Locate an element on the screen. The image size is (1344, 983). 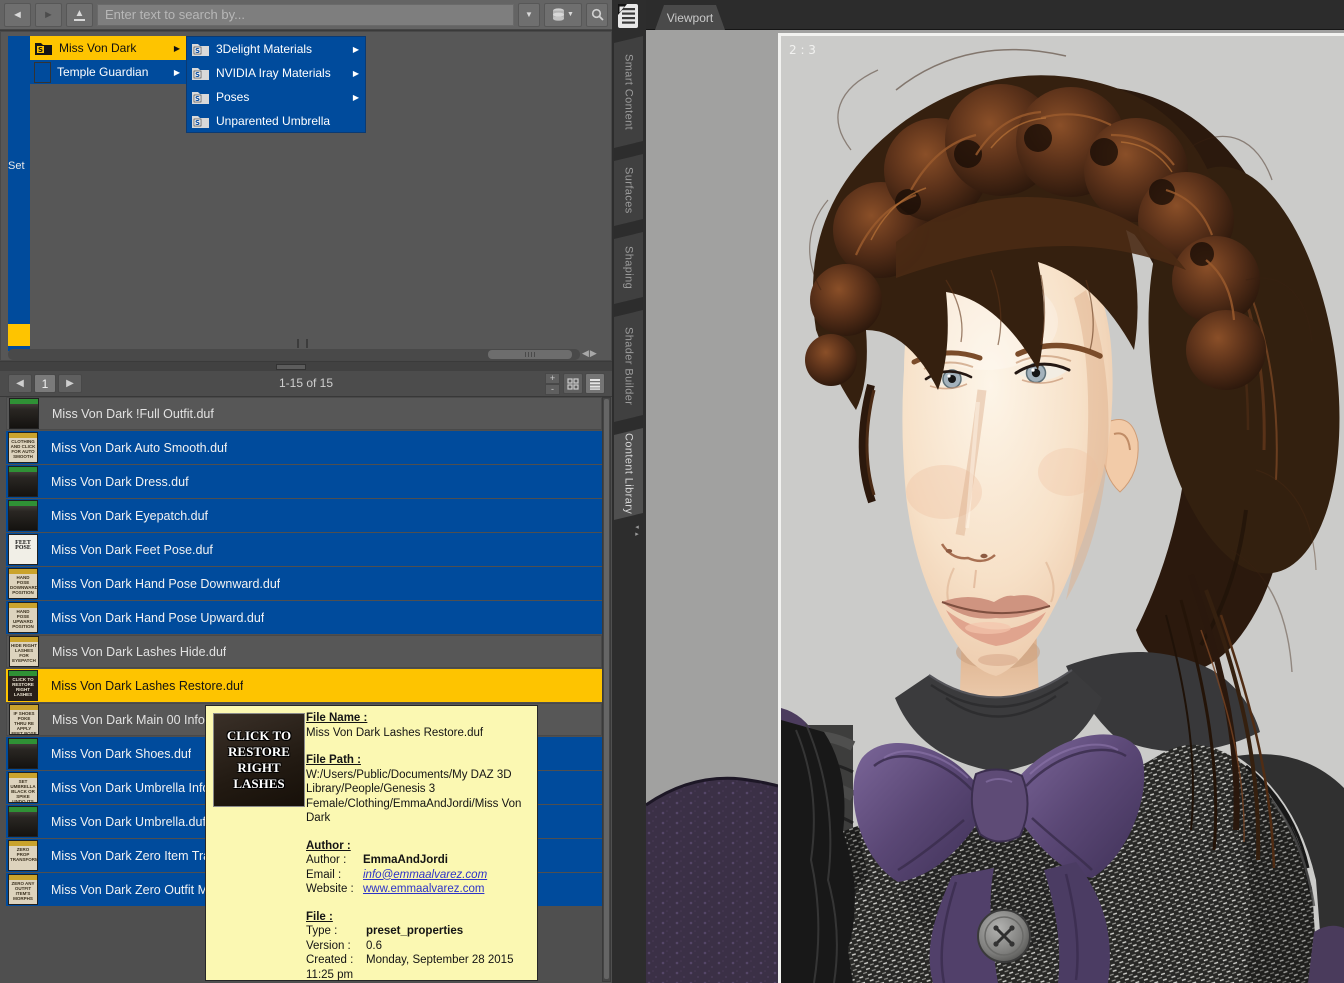
tab-shaping: Shaping is located at coordinates (628, 268).